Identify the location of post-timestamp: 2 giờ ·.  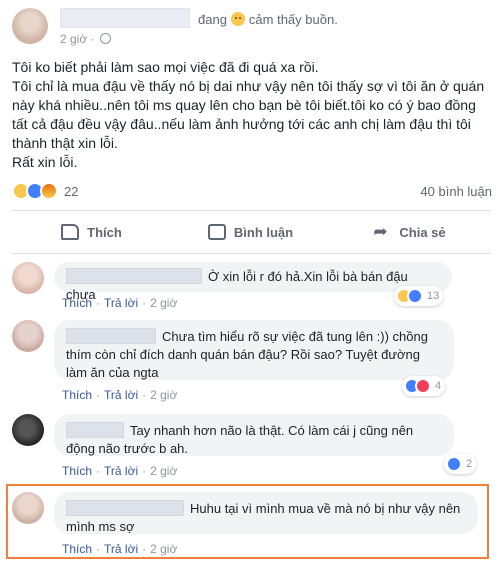
(85, 39).